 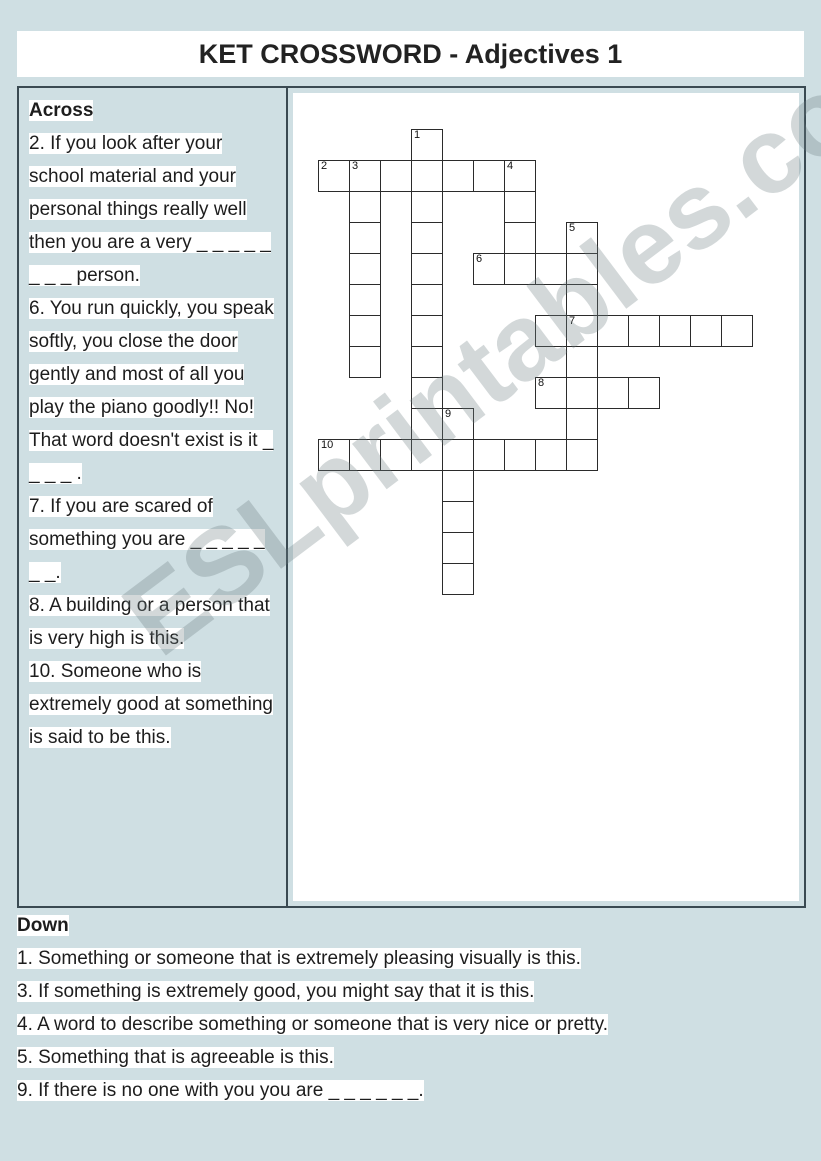 What do you see at coordinates (510, 166) in the screenshot?
I see `cell-number: 4` at bounding box center [510, 166].